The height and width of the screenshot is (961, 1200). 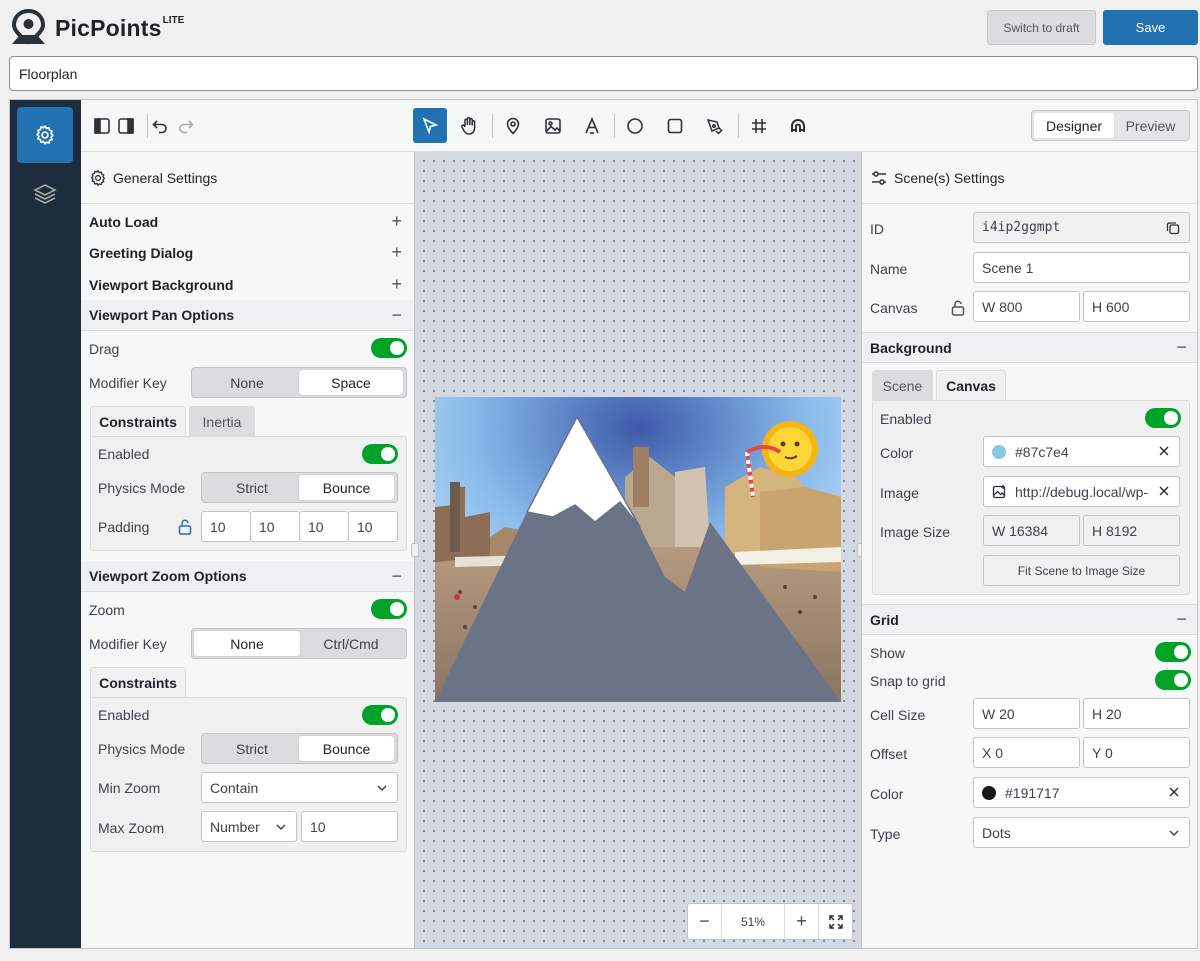 What do you see at coordinates (971, 385) in the screenshot?
I see `bg-canvas-tab: Canvas` at bounding box center [971, 385].